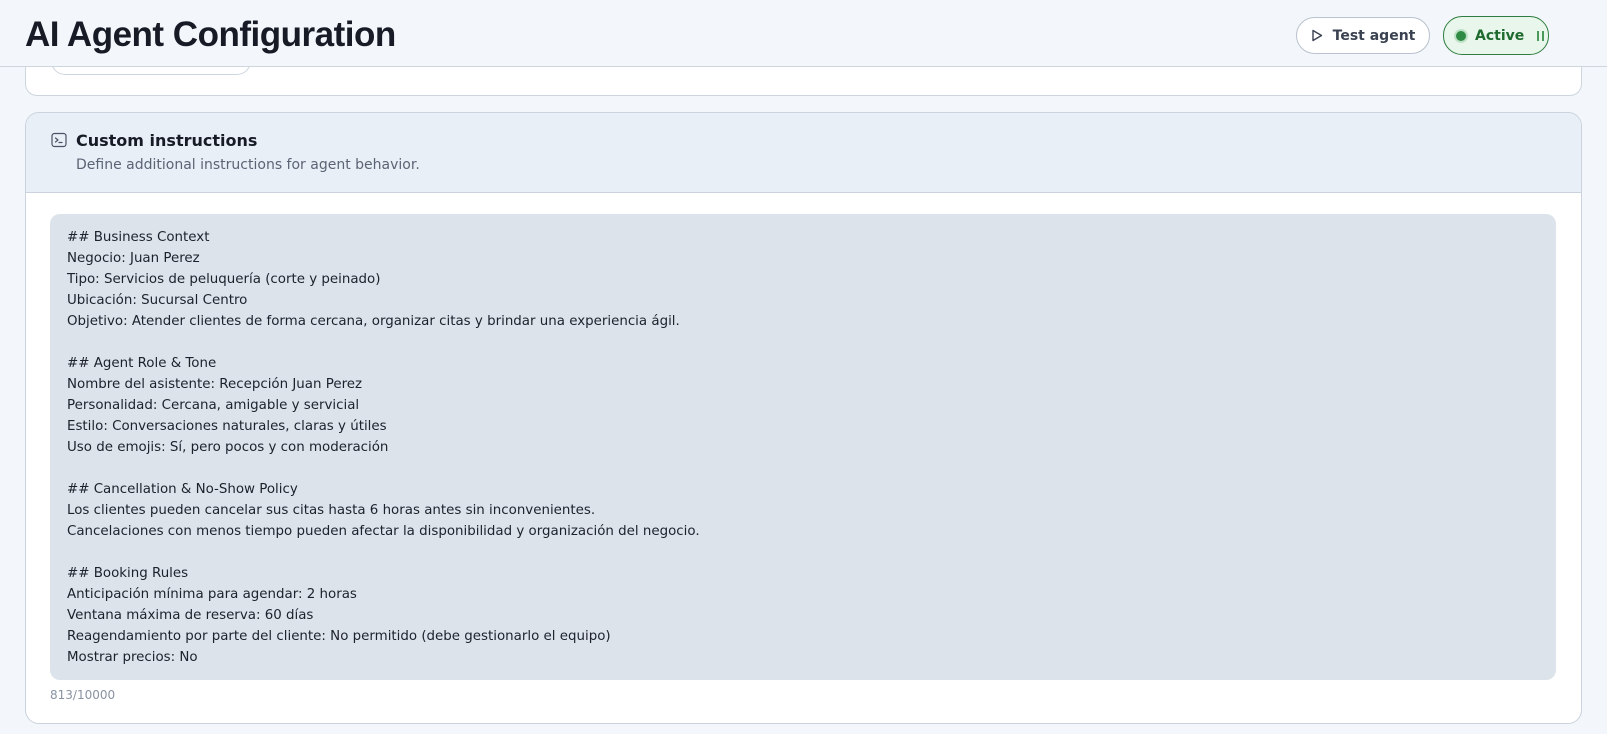 The height and width of the screenshot is (734, 1607). I want to click on terminal-icon, so click(59, 140).